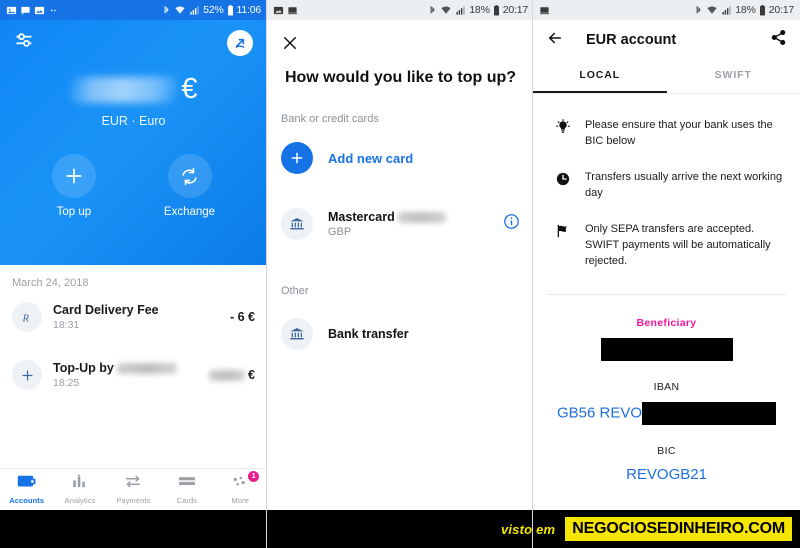 The image size is (800, 548). What do you see at coordinates (666, 464) in the screenshot?
I see `bic-field: BIC REVOGB21` at bounding box center [666, 464].